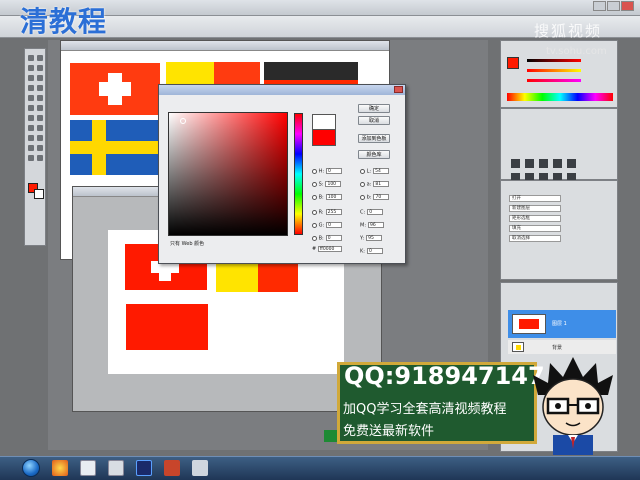 The height and width of the screenshot is (480, 640). I want to click on red-input: 255, so click(333, 212).